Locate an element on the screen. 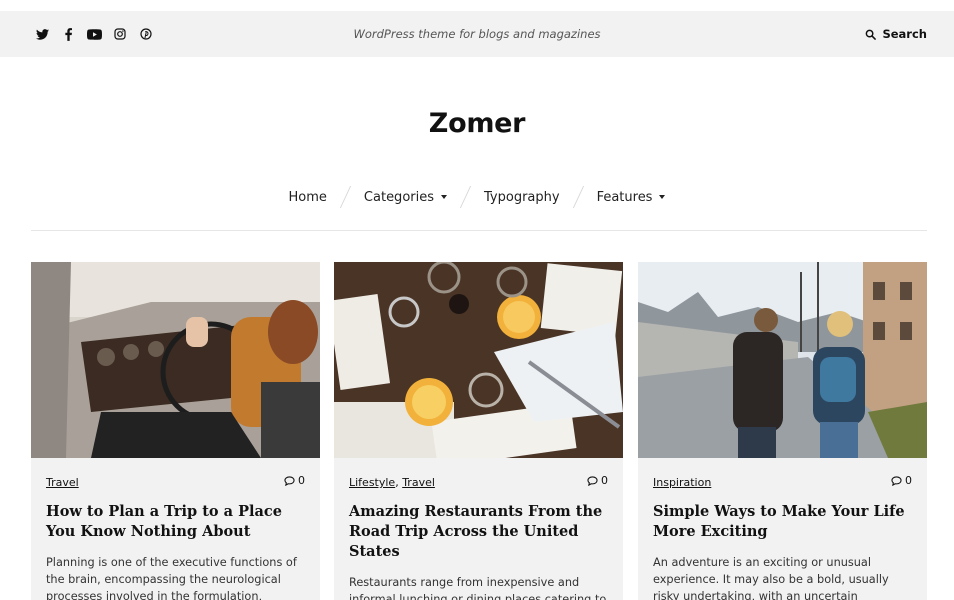 The width and height of the screenshot is (954, 600). nav-item-home: Home is located at coordinates (308, 197).